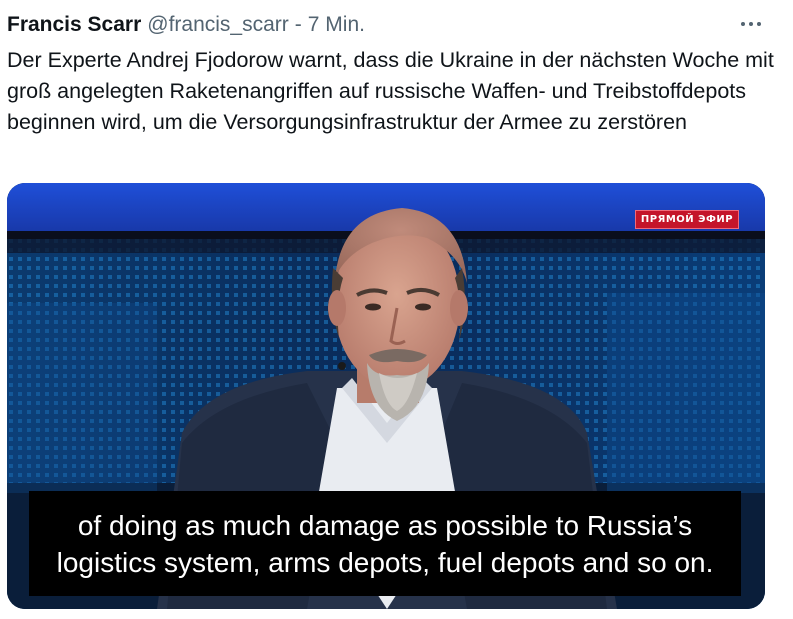 The width and height of the screenshot is (793, 619). What do you see at coordinates (74, 25) in the screenshot?
I see `author-name: Francis Scarr` at bounding box center [74, 25].